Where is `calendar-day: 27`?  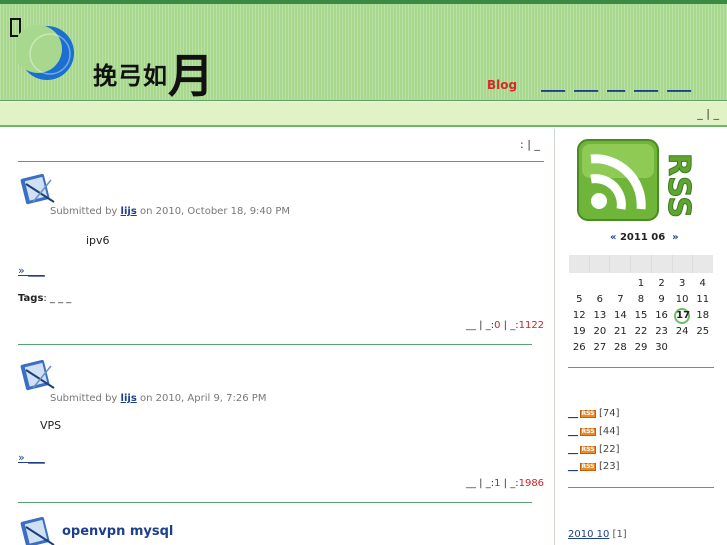
calendar-day: 27 is located at coordinates (600, 348).